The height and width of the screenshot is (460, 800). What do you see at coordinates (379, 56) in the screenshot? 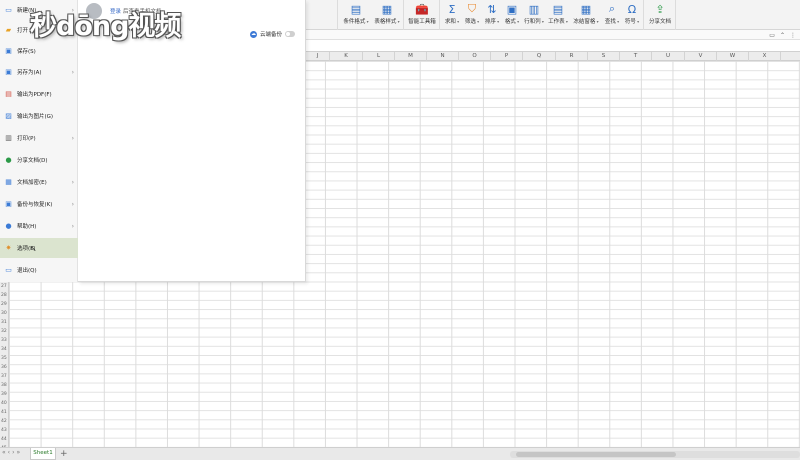
I see `column-header: L` at bounding box center [379, 56].